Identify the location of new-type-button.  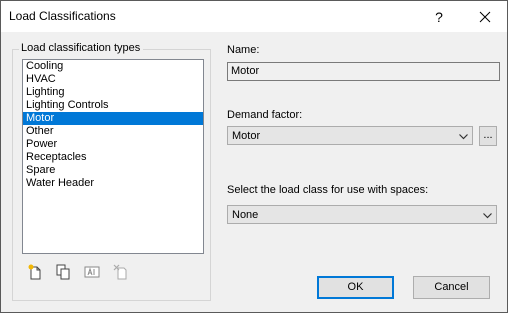
(35, 272).